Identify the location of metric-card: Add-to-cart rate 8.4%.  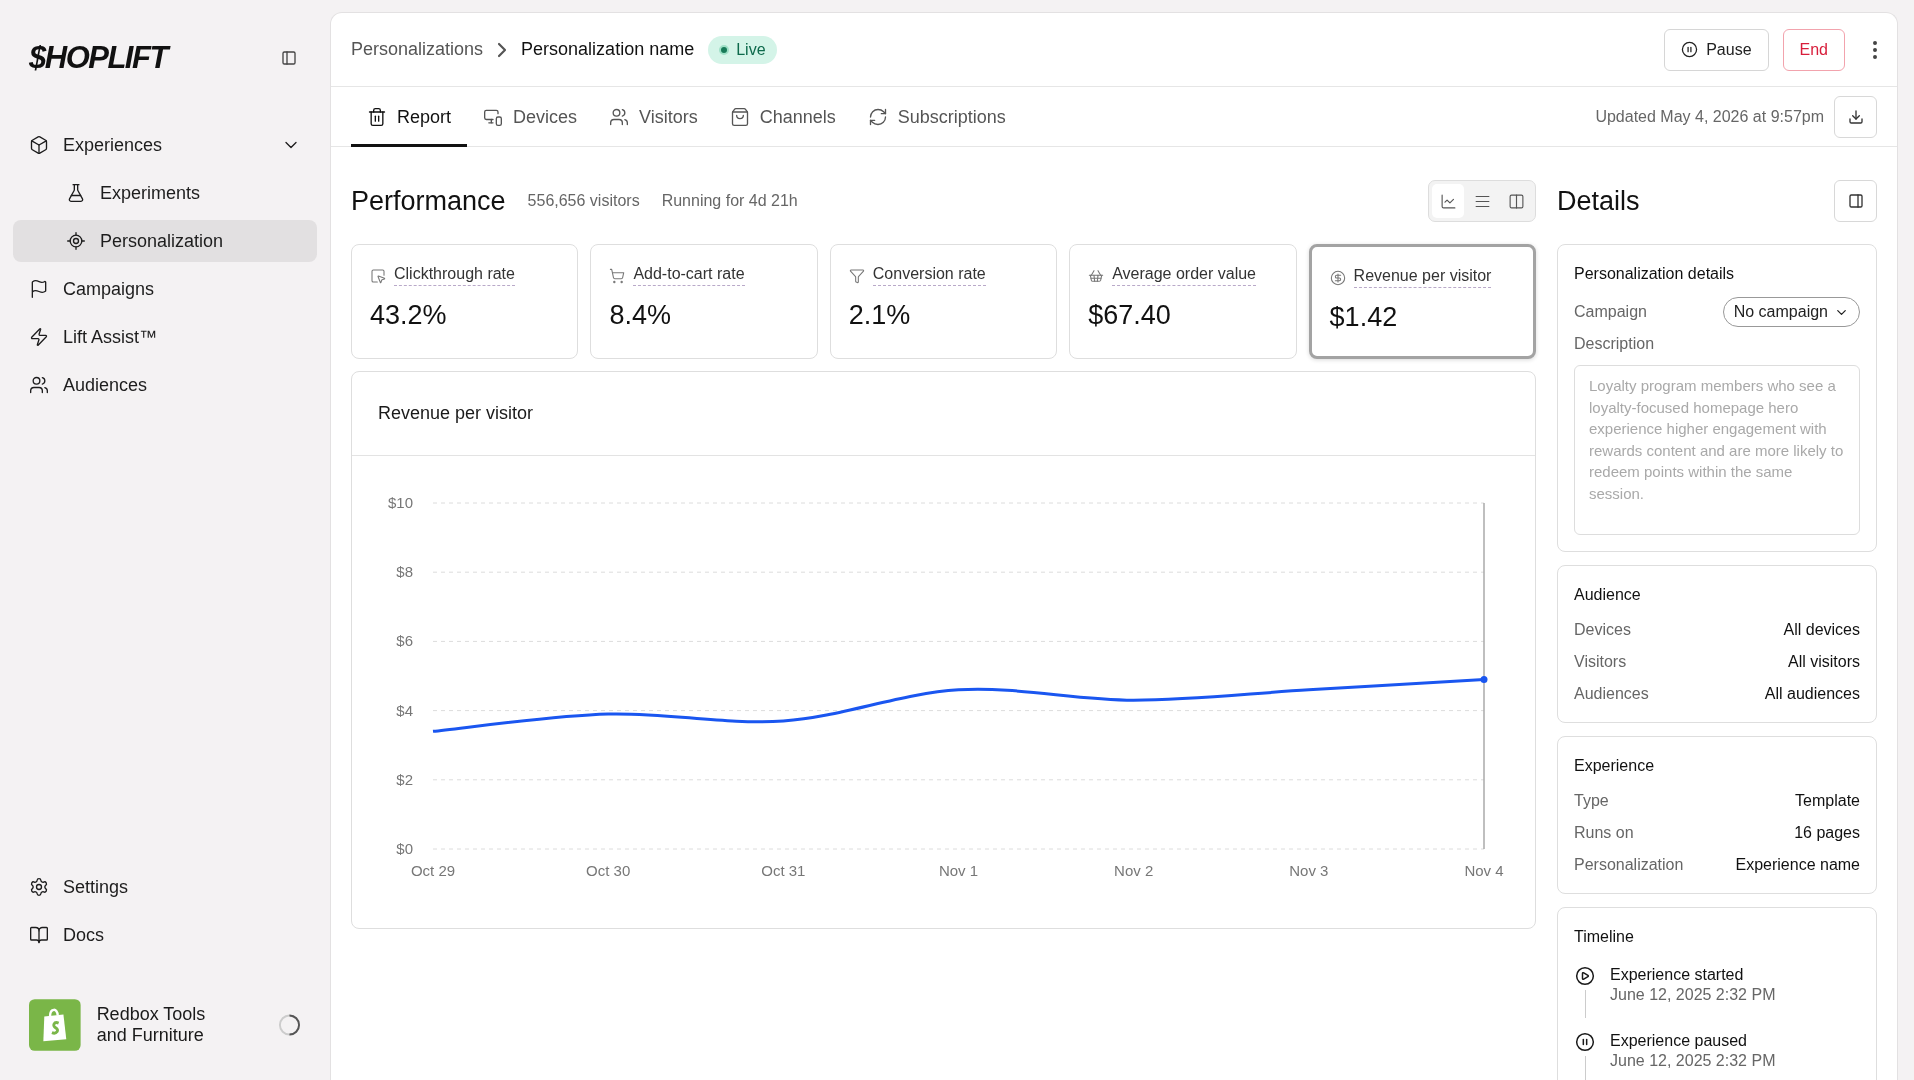
(704, 301).